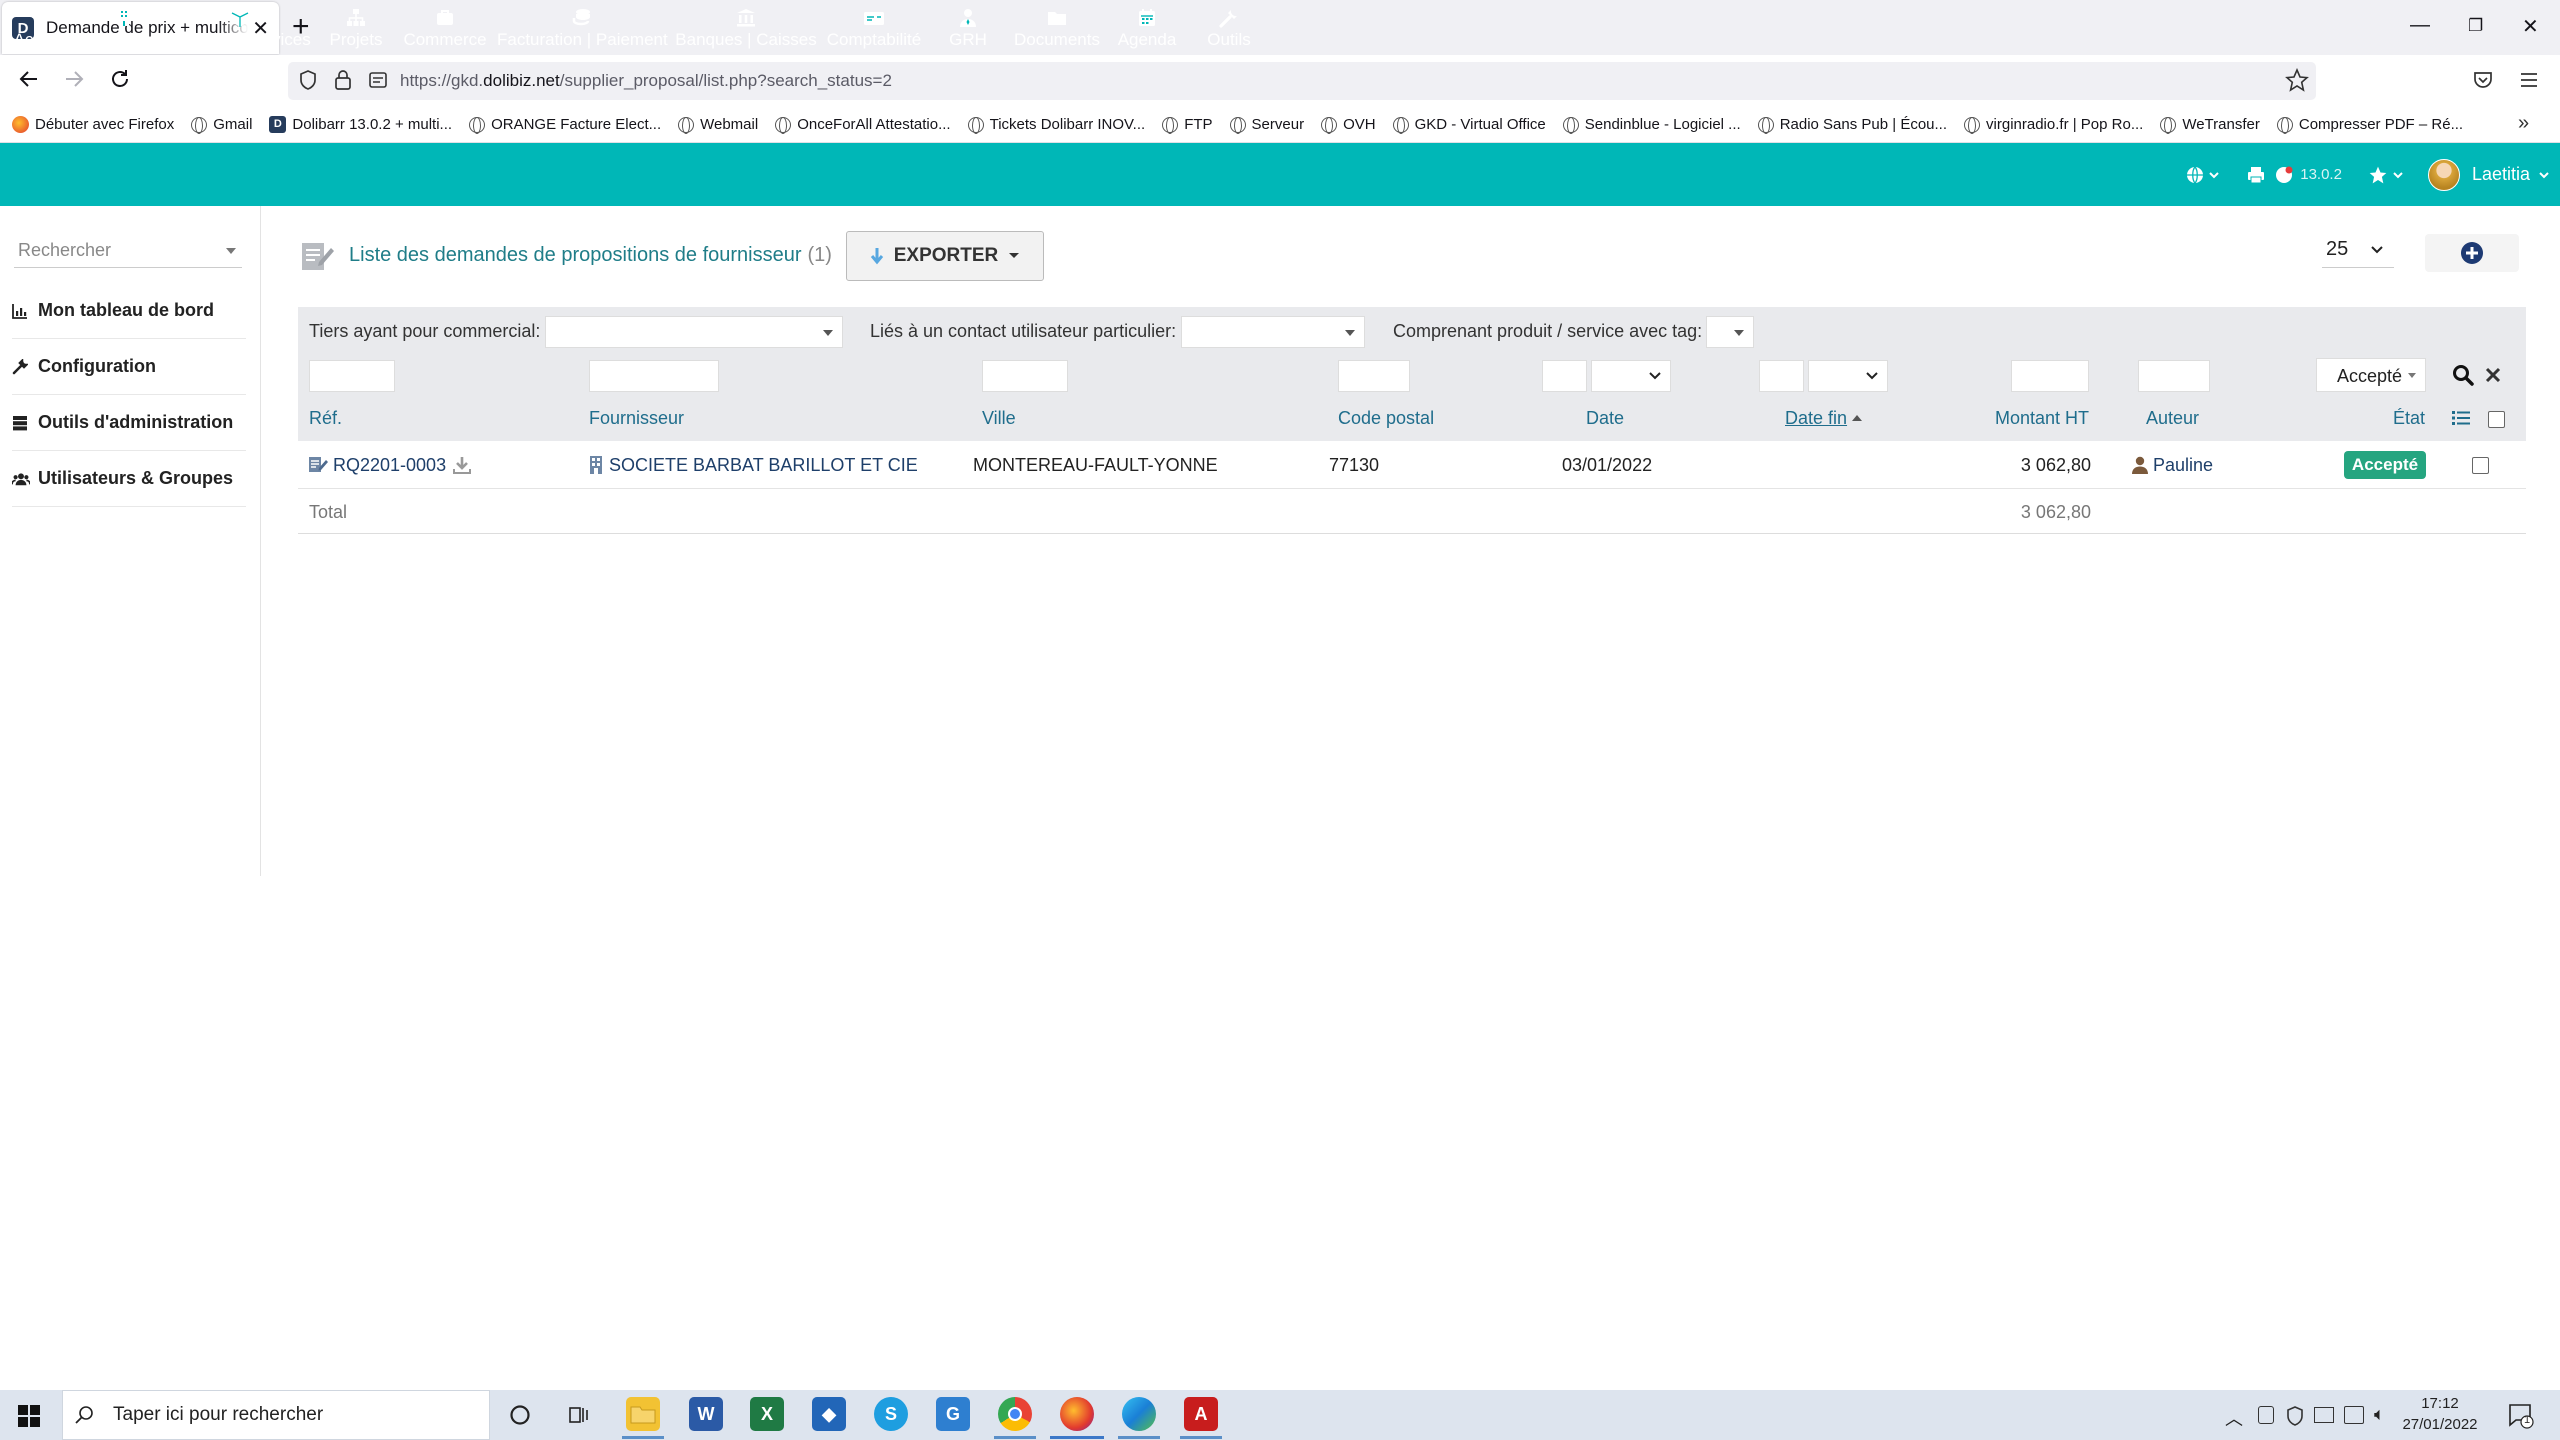 This screenshot has height=1440, width=2560. What do you see at coordinates (2266, 1415) in the screenshot?
I see `usb-device-icon` at bounding box center [2266, 1415].